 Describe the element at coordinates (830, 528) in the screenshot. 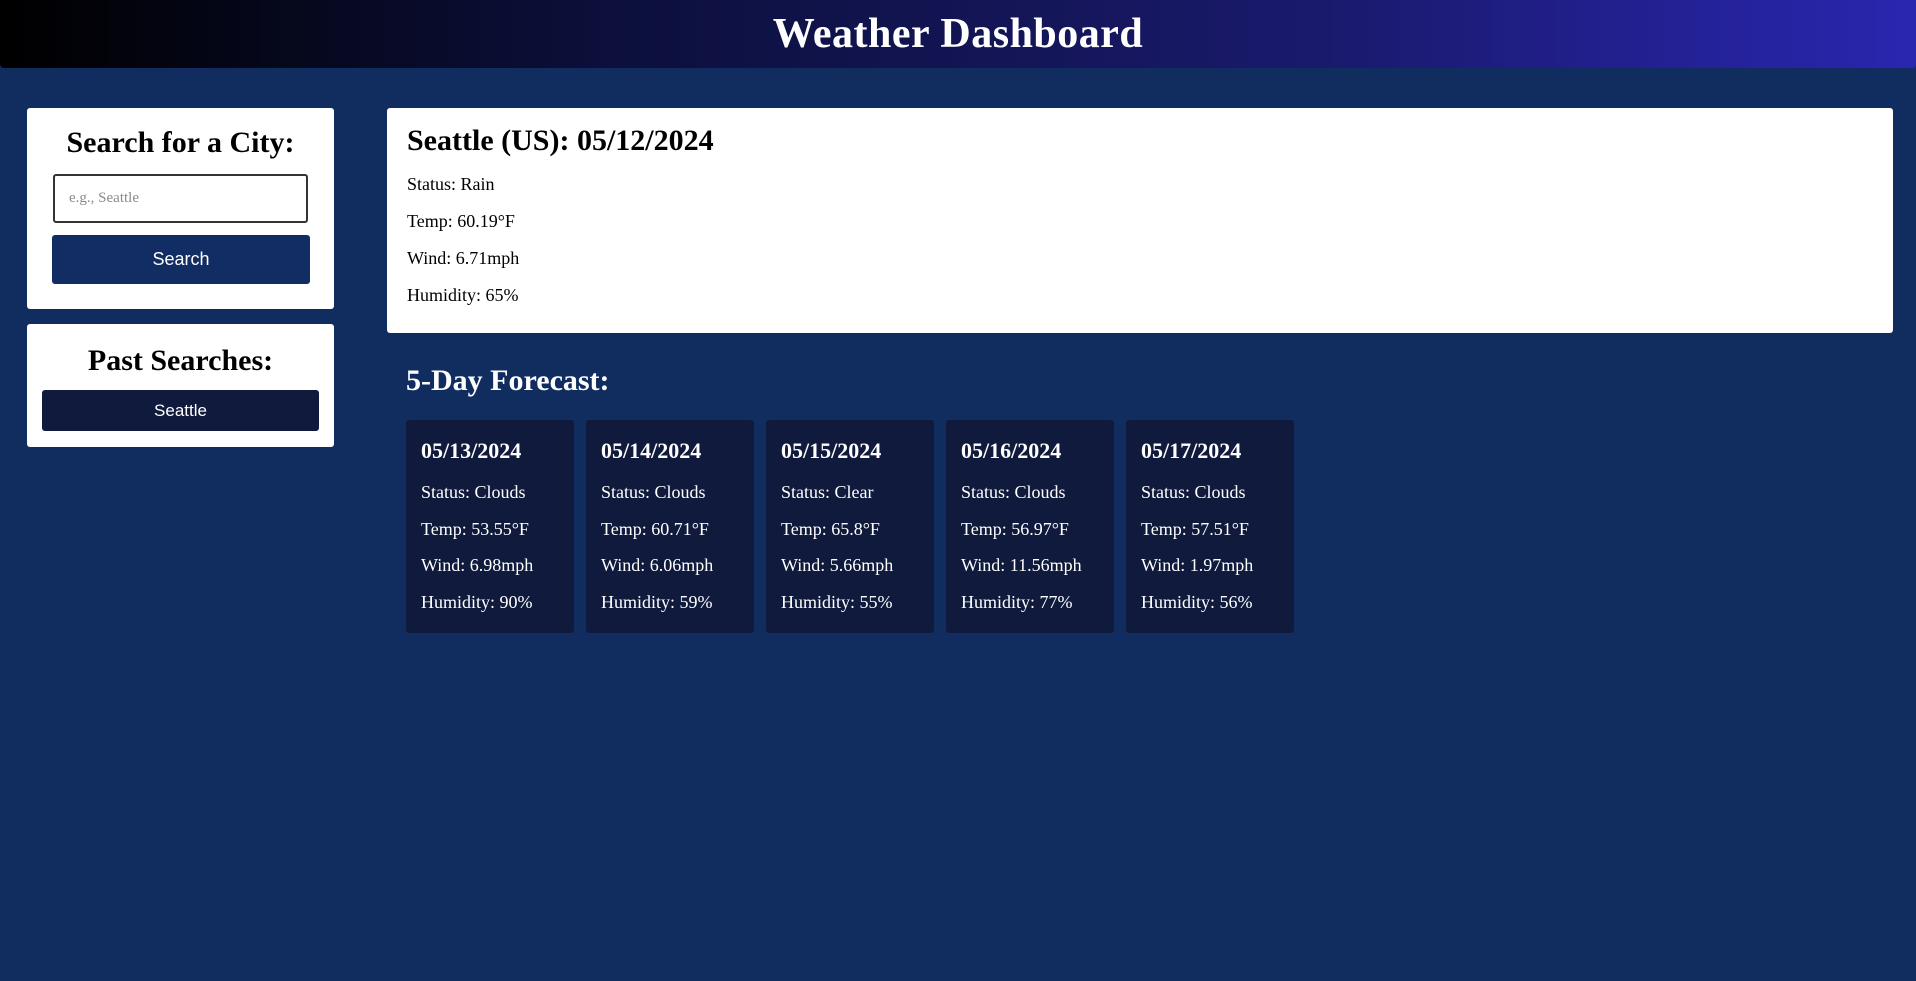

I see `forecast-temp: Temp: 65.8°F` at that location.